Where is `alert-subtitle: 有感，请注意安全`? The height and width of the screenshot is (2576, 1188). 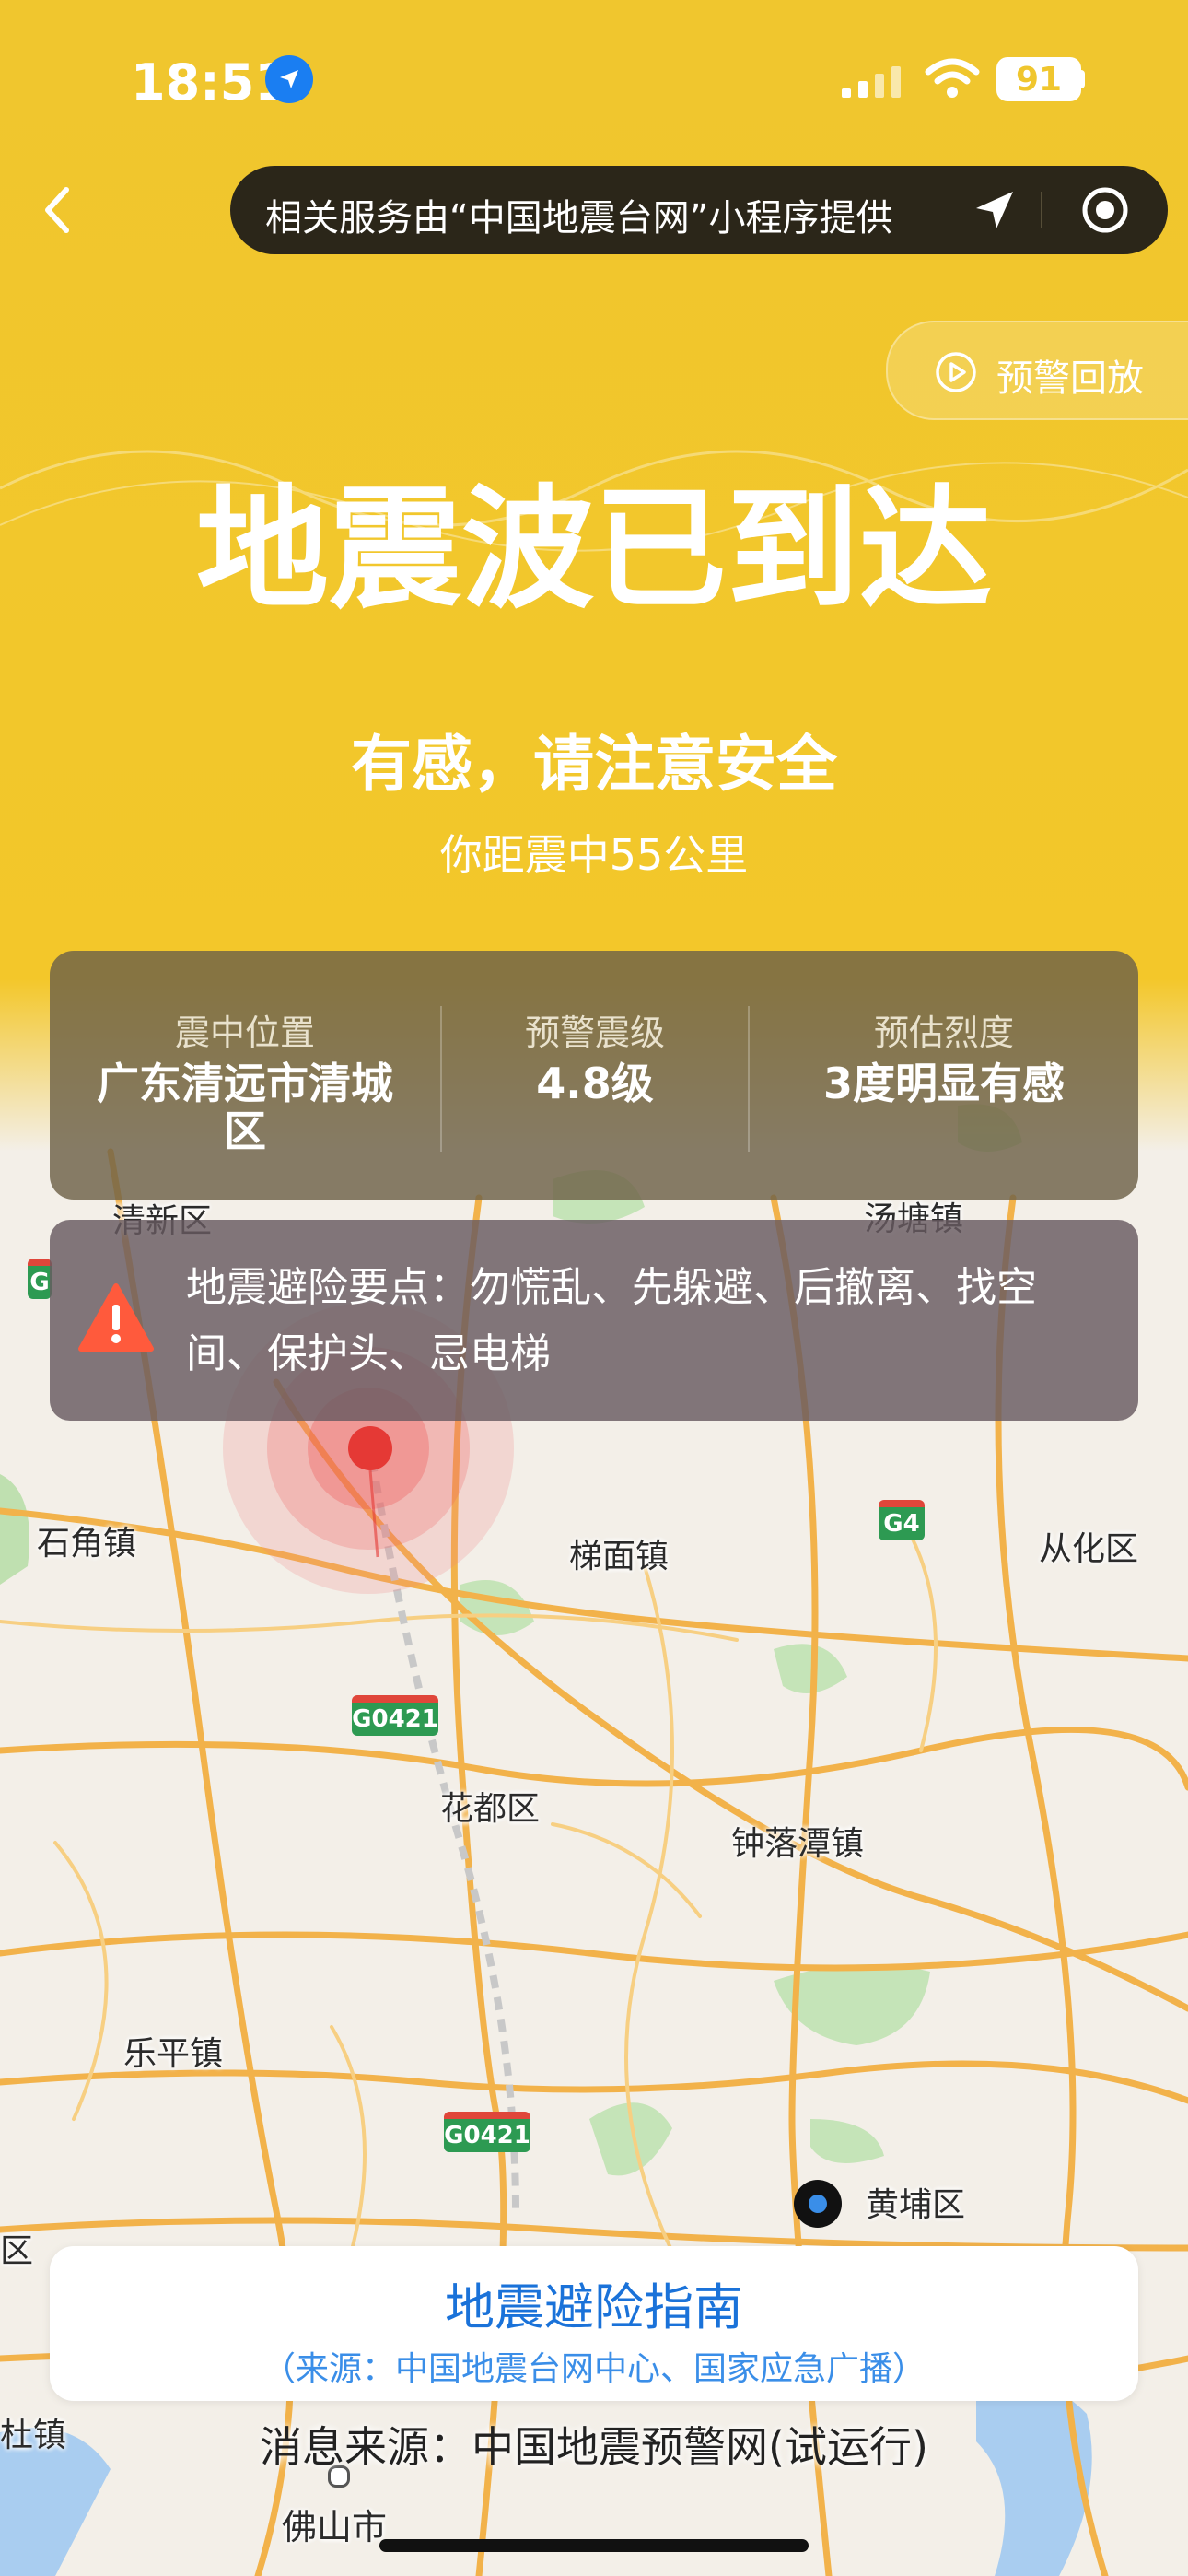 alert-subtitle: 有感，请注意安全 is located at coordinates (594, 764).